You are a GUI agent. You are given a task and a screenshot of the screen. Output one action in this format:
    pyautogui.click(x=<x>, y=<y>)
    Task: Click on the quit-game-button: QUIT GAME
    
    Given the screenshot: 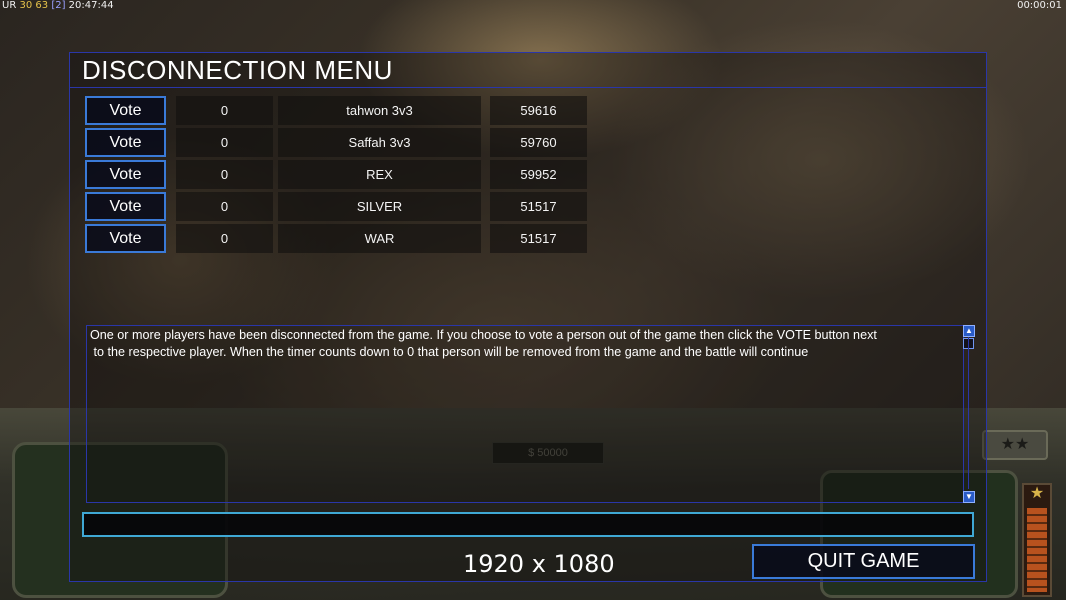 What is the action you would take?
    pyautogui.click(x=863, y=561)
    